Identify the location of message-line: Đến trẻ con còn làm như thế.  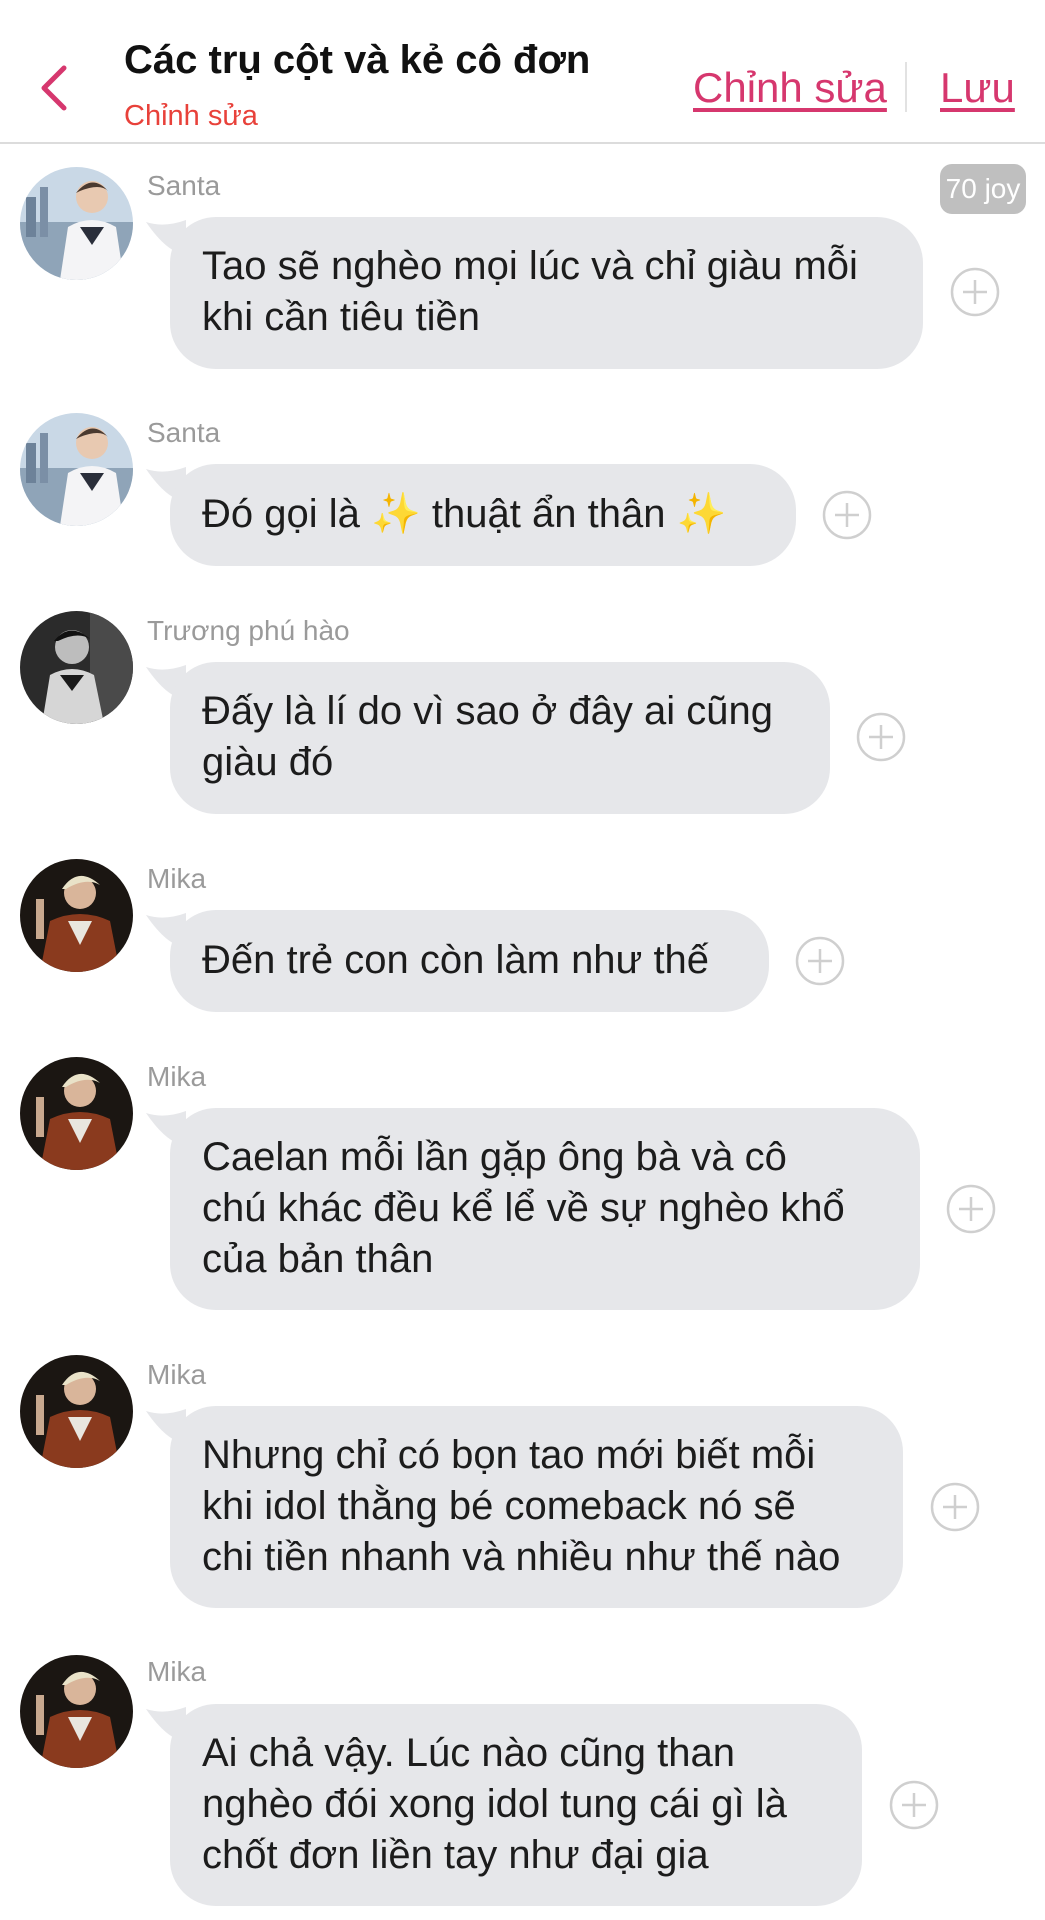
(456, 960).